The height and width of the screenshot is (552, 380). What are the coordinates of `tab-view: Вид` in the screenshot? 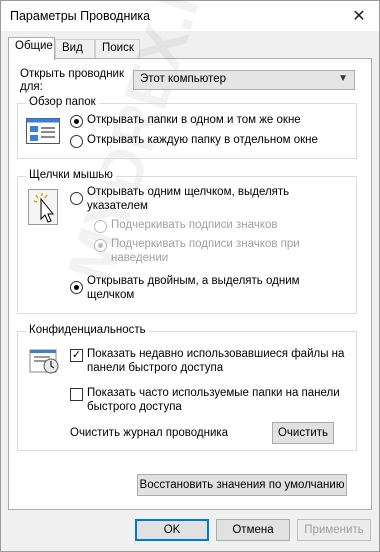 It's located at (75, 49).